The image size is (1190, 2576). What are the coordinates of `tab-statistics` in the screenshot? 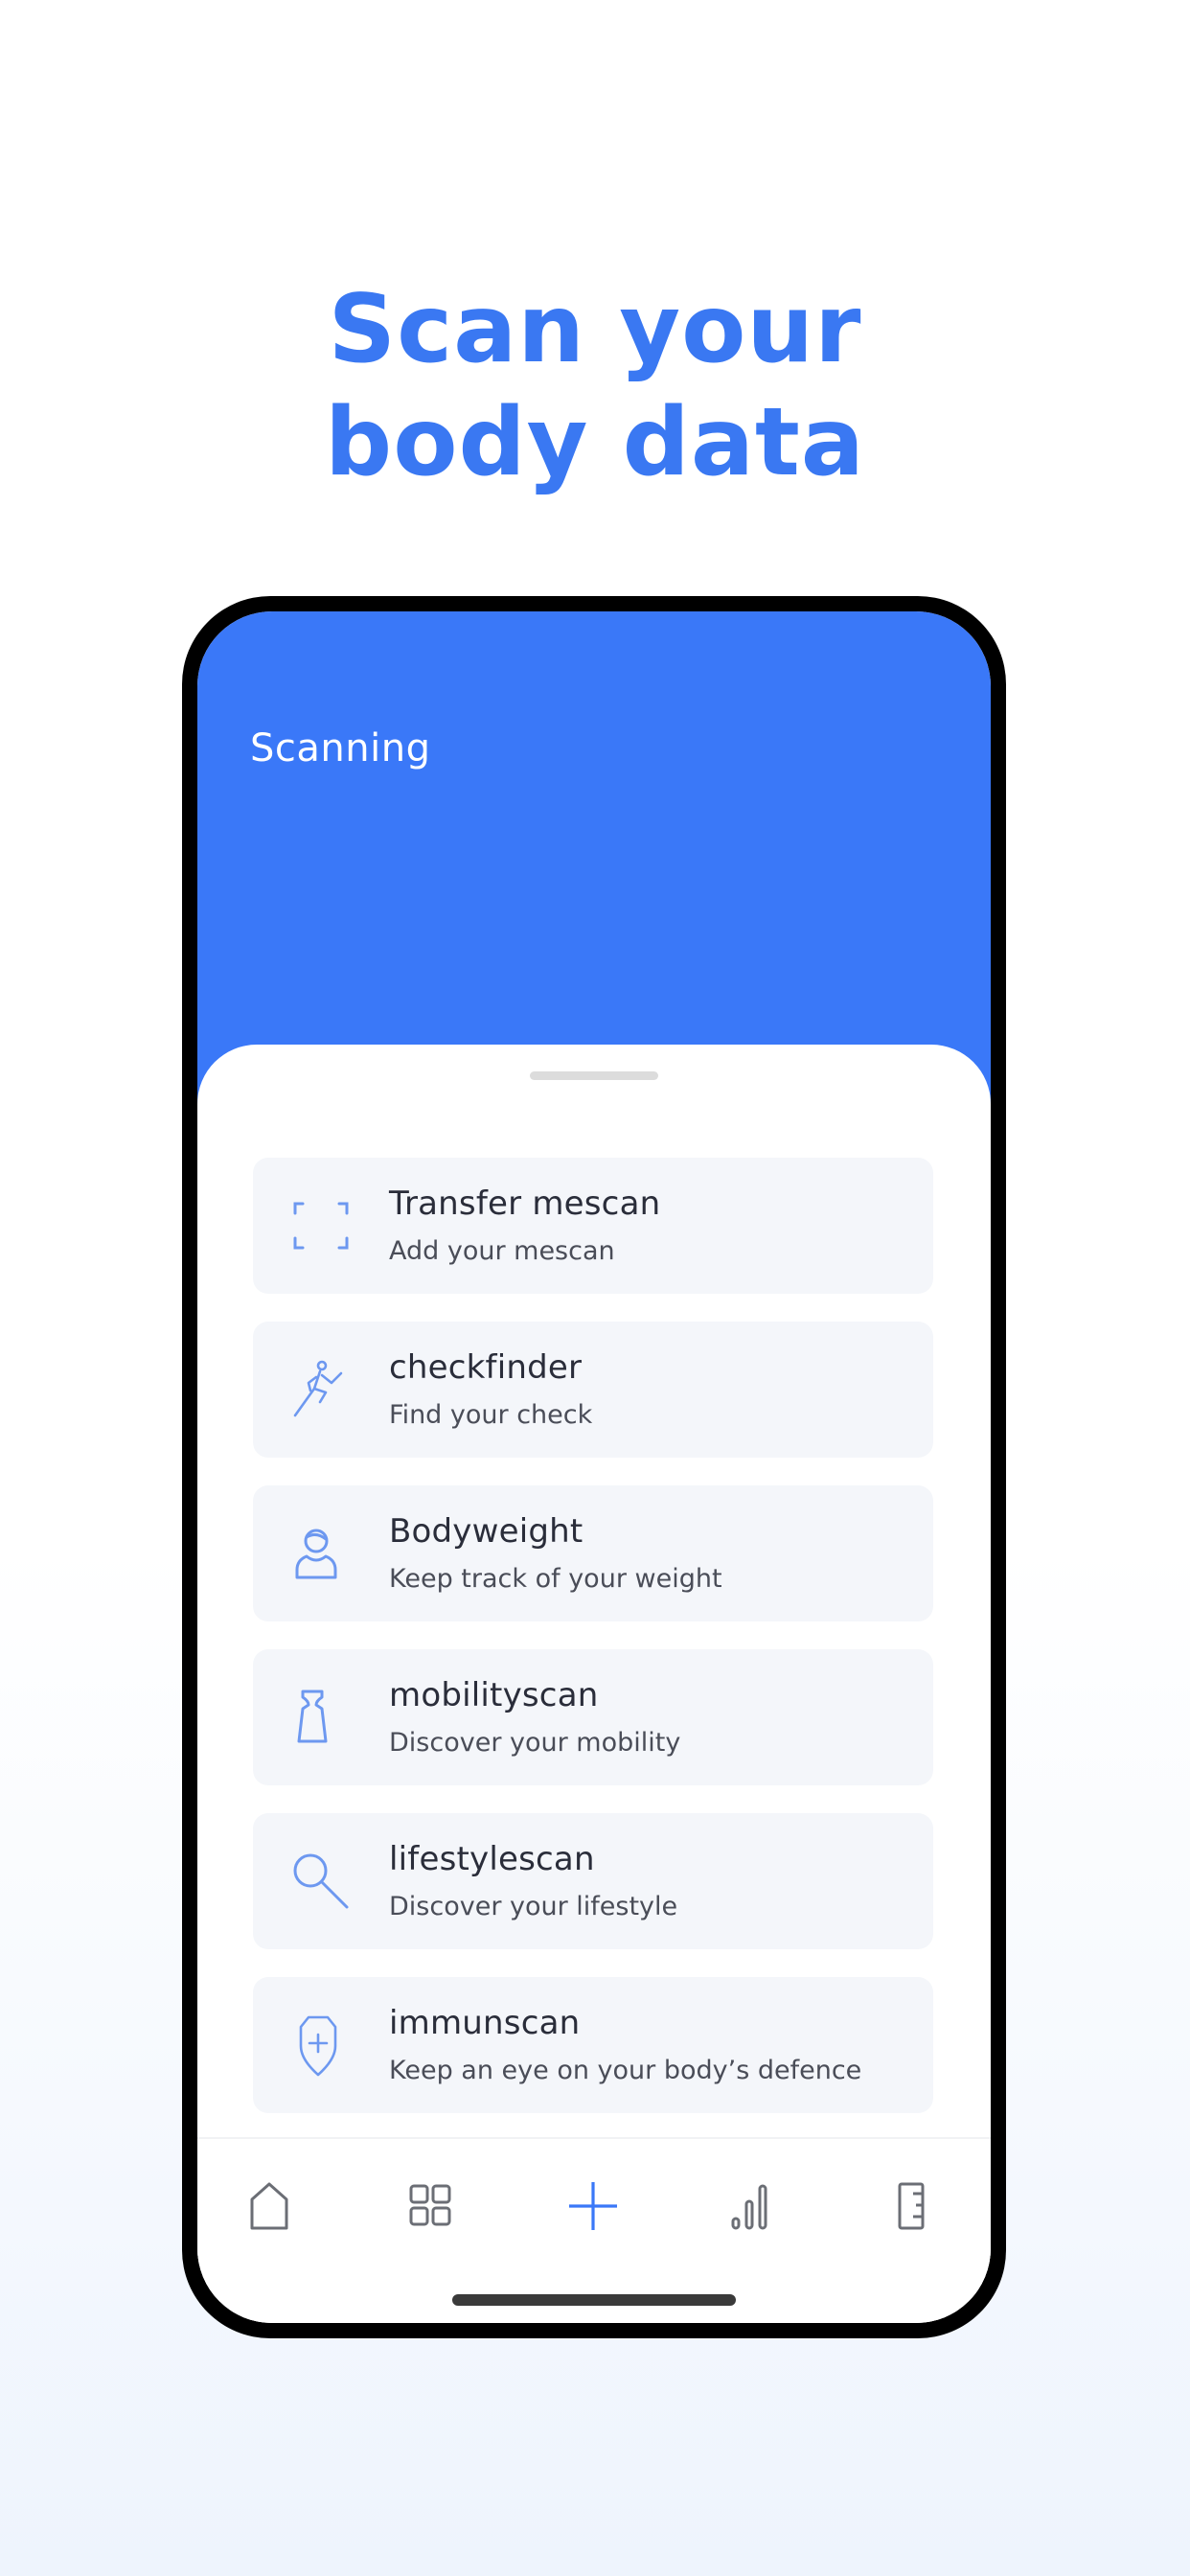 It's located at (753, 2206).